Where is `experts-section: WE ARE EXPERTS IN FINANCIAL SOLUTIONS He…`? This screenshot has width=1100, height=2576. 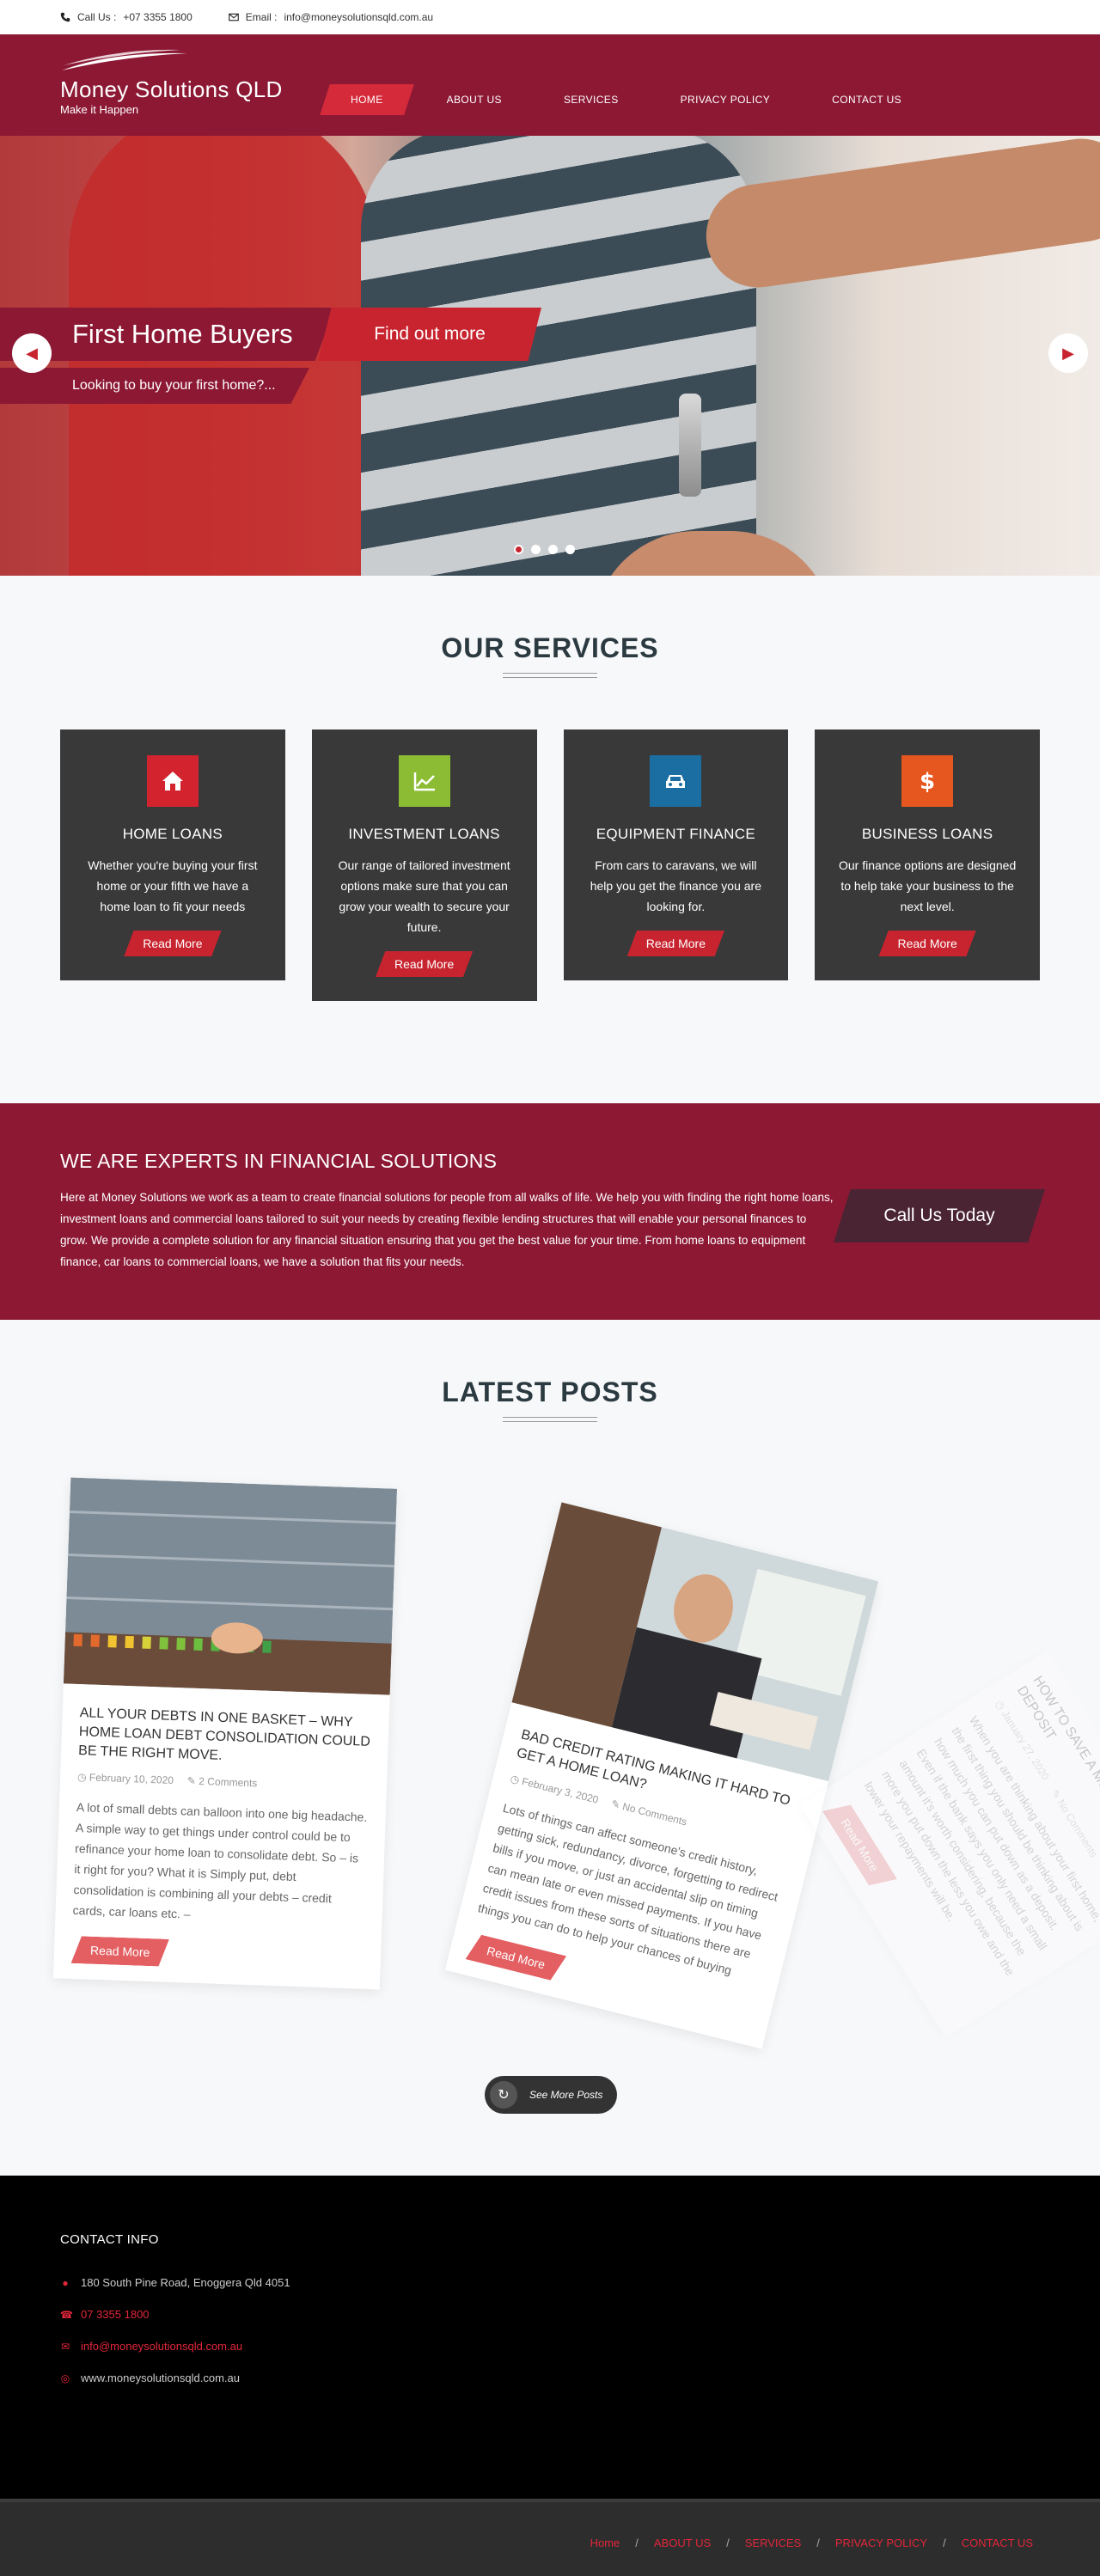 experts-section: WE ARE EXPERTS IN FINANCIAL SOLUTIONS He… is located at coordinates (550, 1211).